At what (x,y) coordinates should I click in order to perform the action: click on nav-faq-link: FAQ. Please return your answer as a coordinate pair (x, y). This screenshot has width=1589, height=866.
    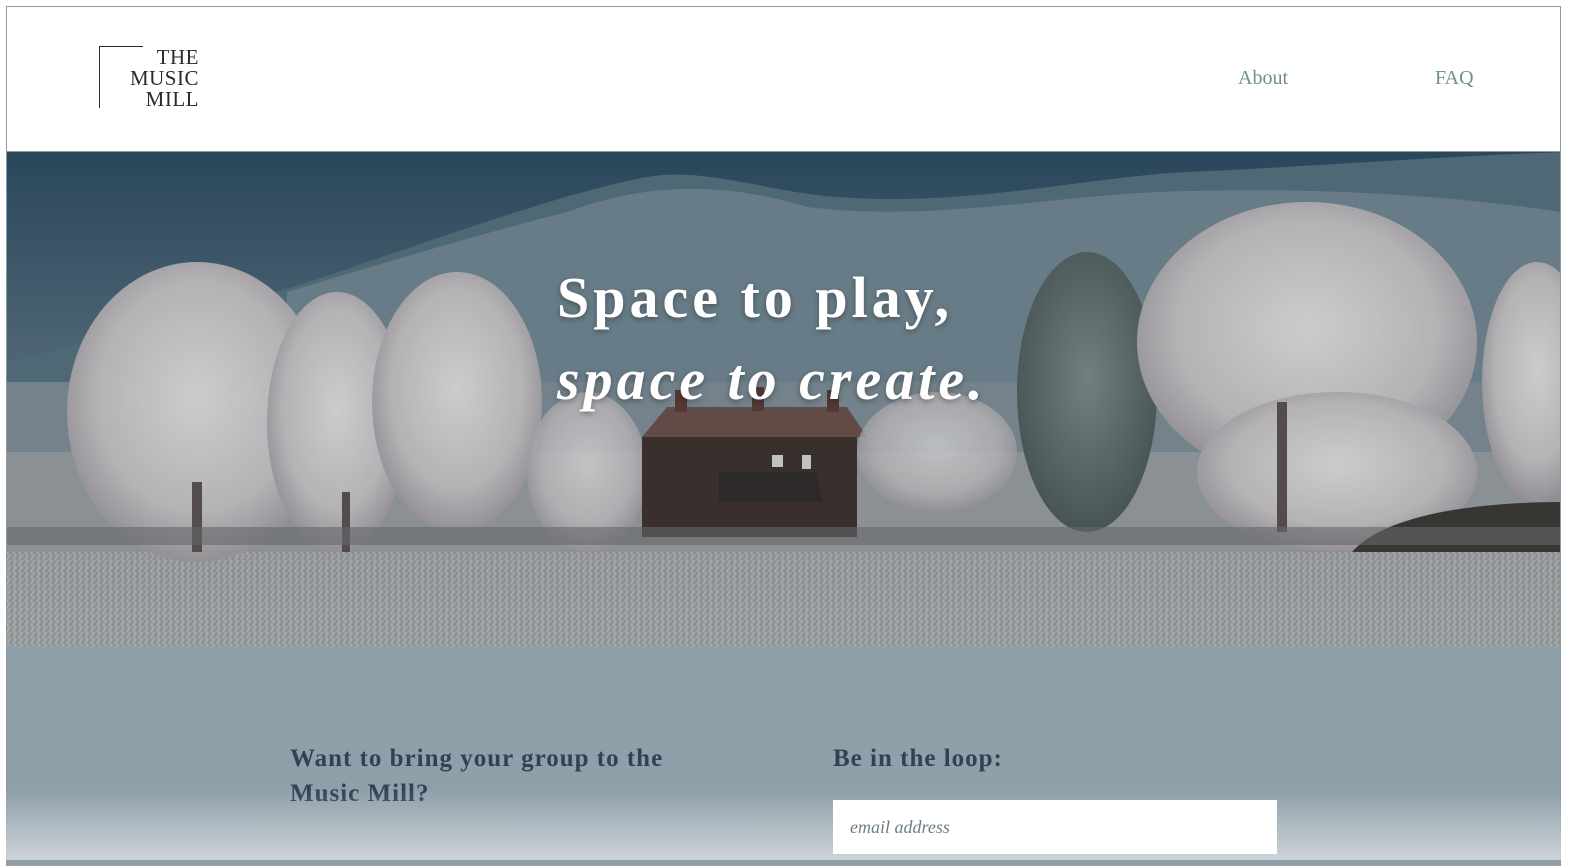
    Looking at the image, I should click on (1454, 78).